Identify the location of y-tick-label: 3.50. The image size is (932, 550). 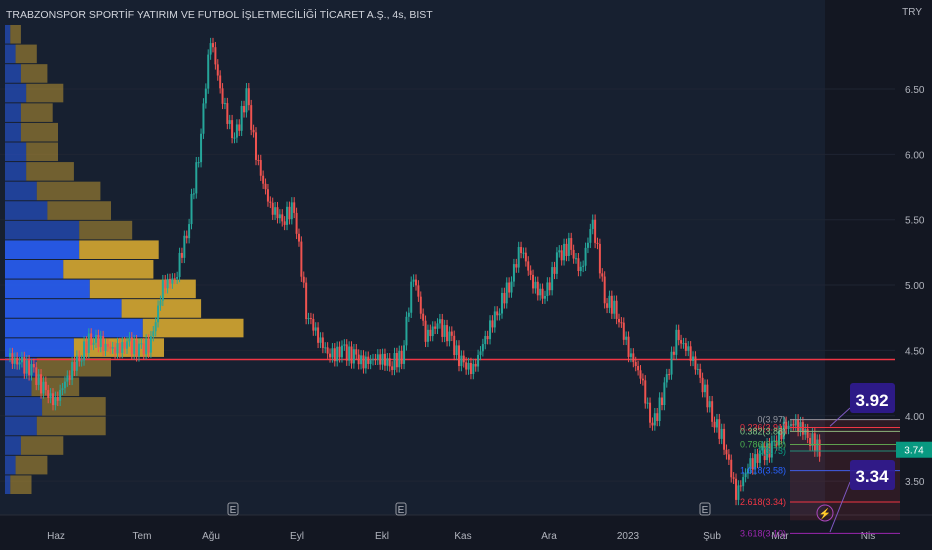
(915, 482).